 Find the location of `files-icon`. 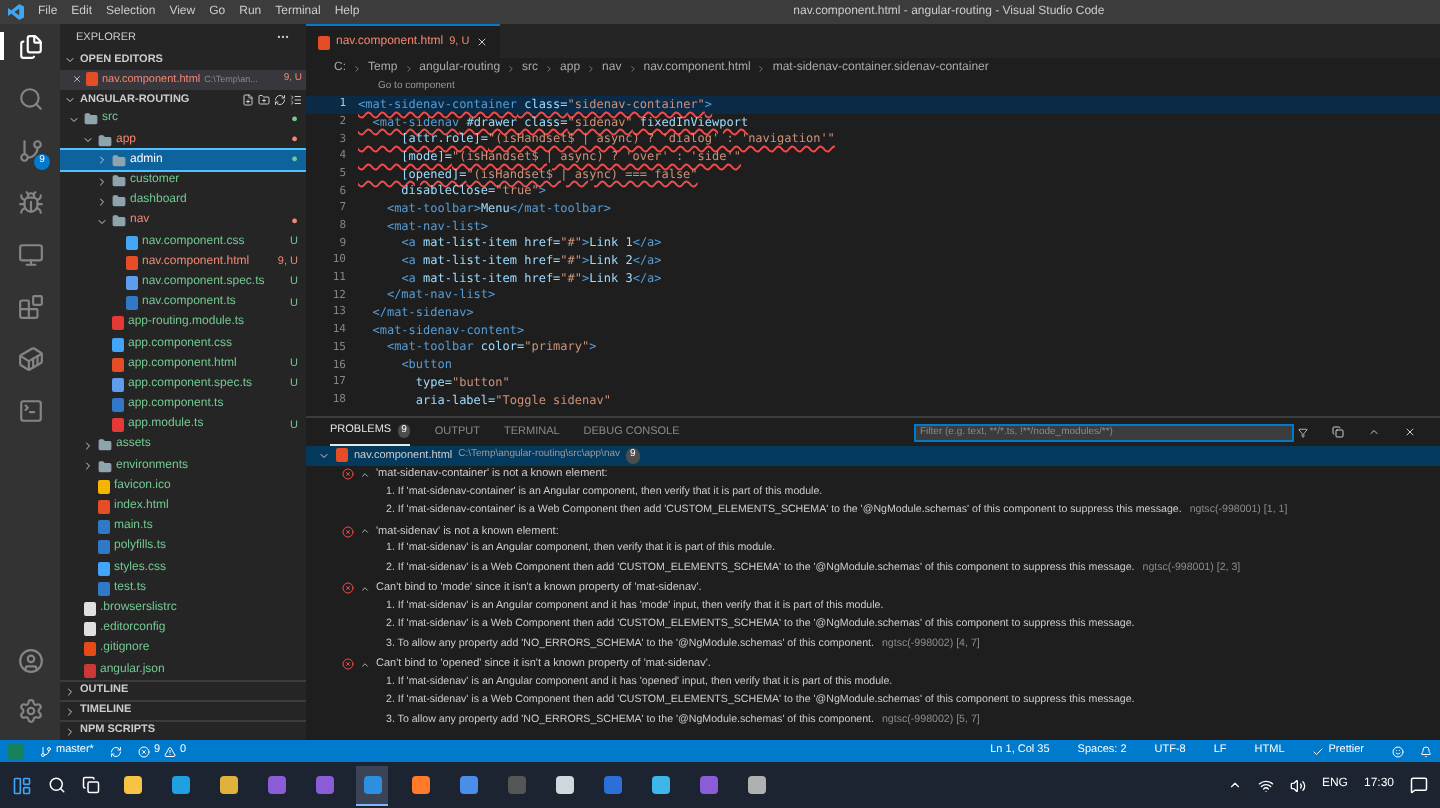

files-icon is located at coordinates (30, 46).